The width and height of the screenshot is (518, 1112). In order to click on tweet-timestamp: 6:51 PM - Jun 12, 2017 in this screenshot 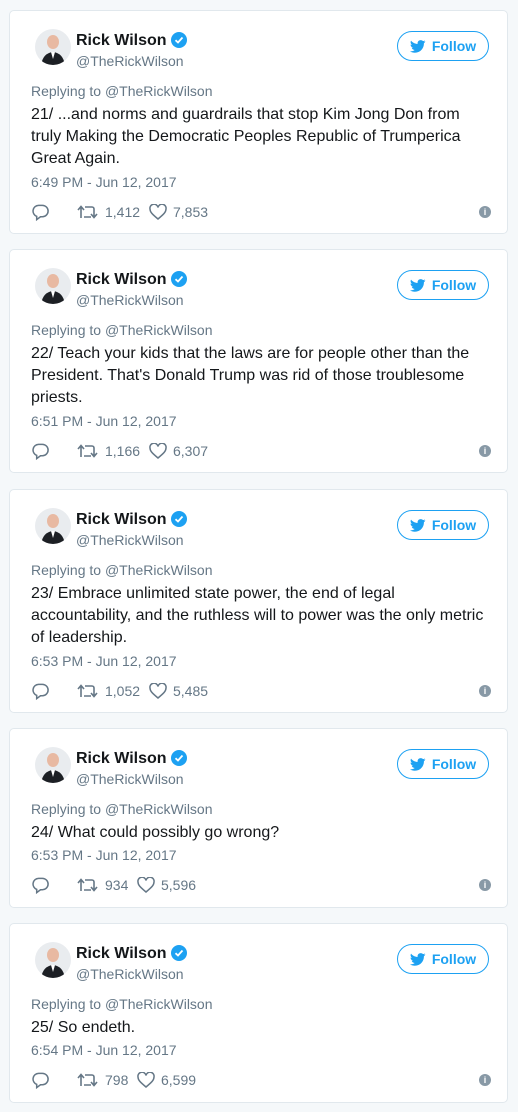, I will do `click(104, 421)`.